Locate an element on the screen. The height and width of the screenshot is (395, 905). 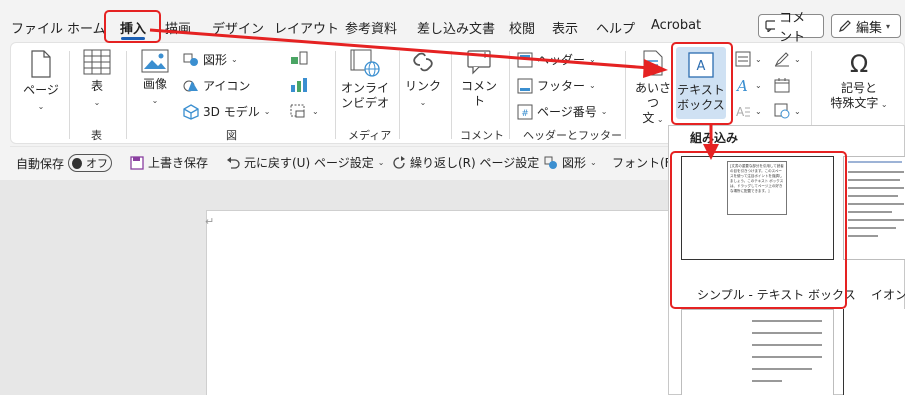
new-comment-button: コメント is located at coordinates (479, 79).